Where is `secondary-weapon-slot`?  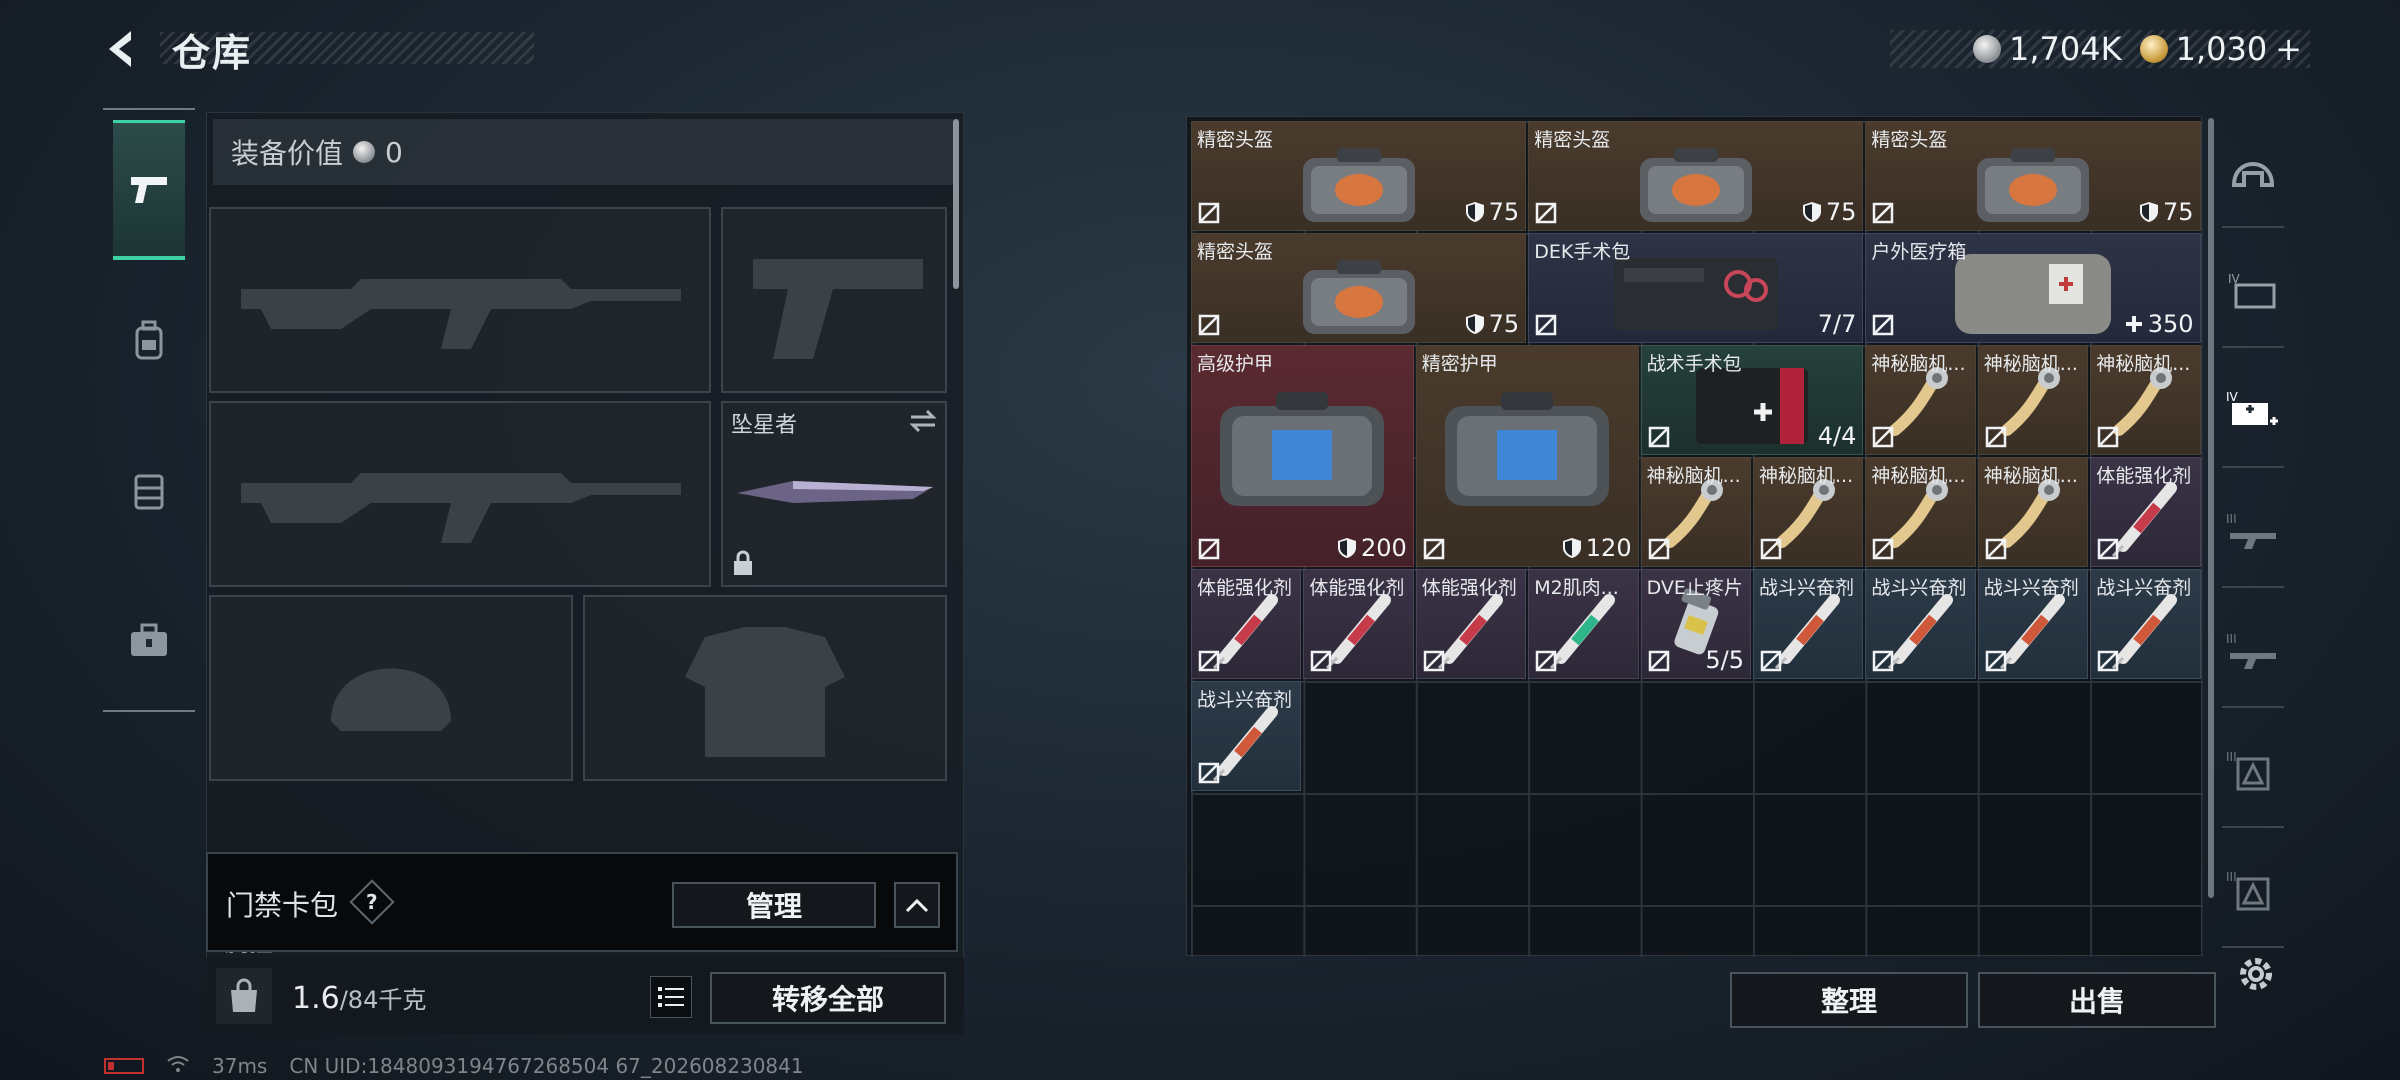 secondary-weapon-slot is located at coordinates (460, 494).